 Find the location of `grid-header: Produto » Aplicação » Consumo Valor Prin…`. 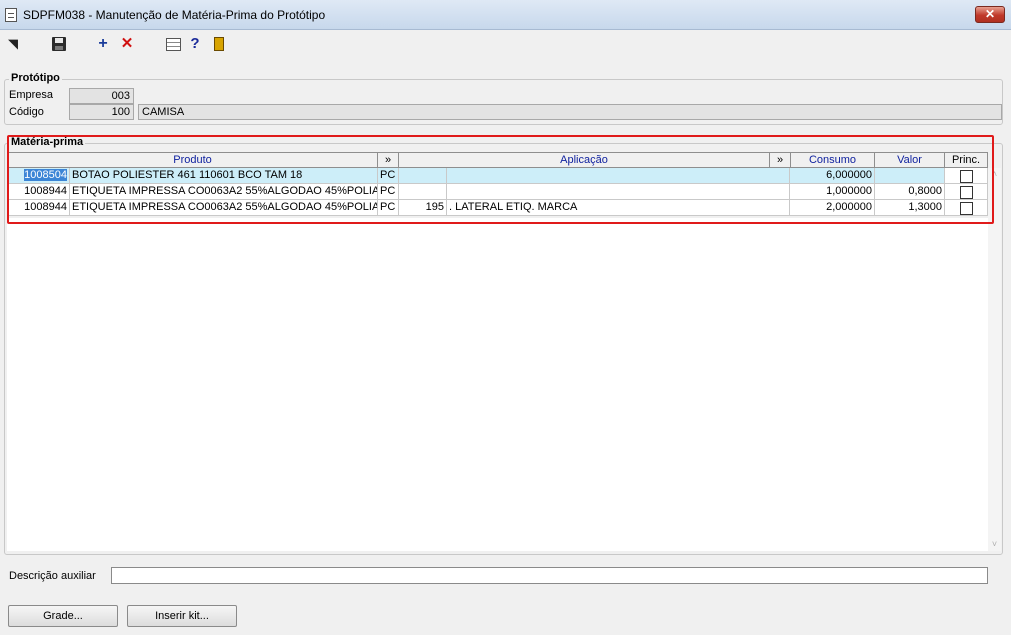

grid-header: Produto » Aplicação » Consumo Valor Prin… is located at coordinates (497, 160).